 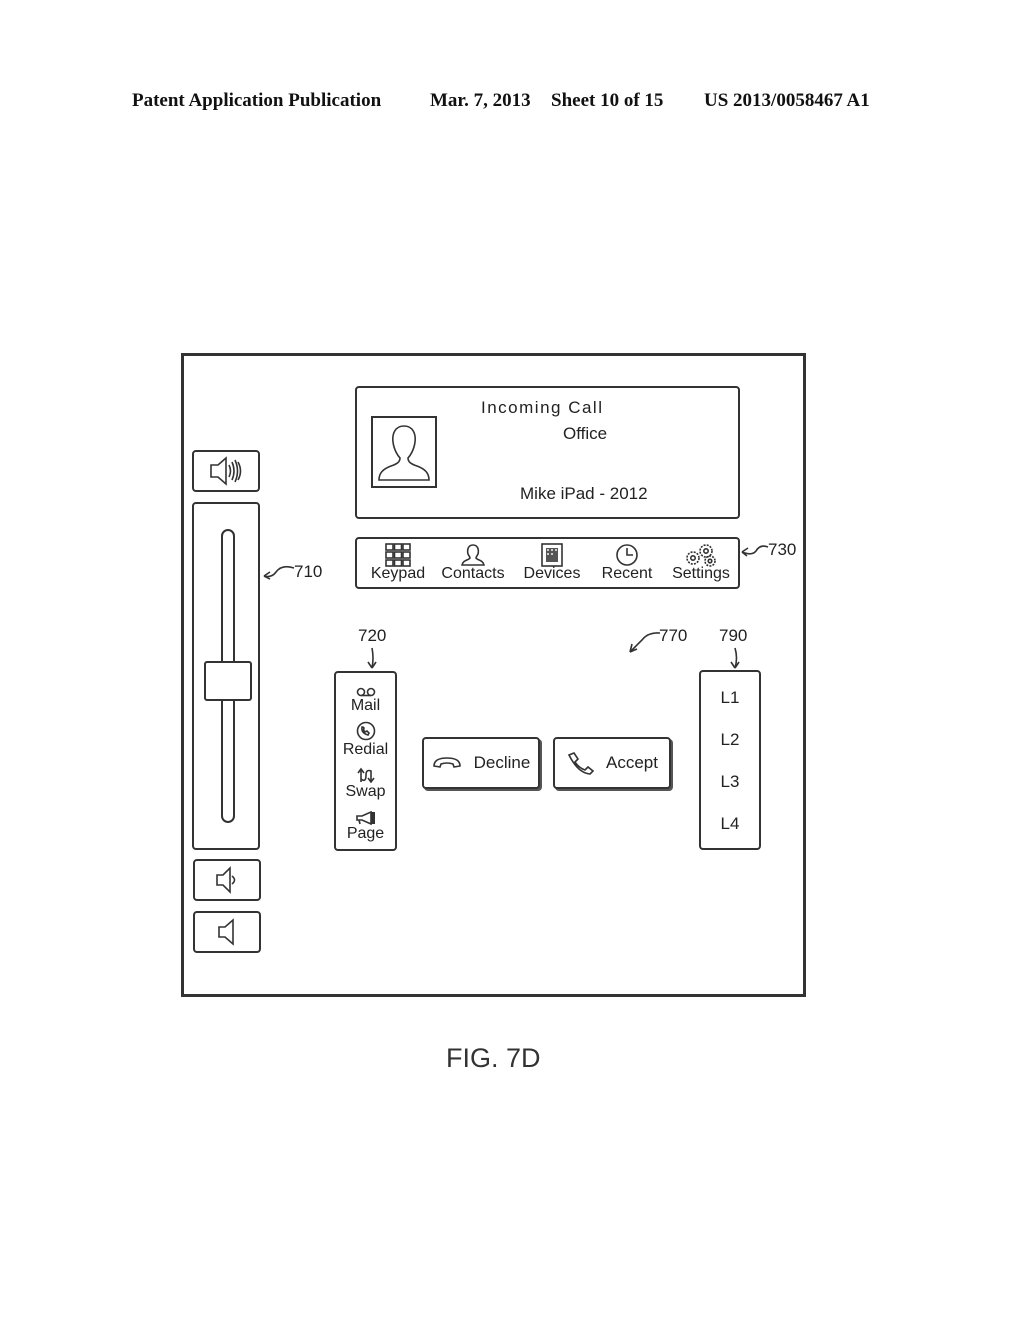 What do you see at coordinates (480, 100) in the screenshot?
I see `publication-date: Mar. 7, 2013` at bounding box center [480, 100].